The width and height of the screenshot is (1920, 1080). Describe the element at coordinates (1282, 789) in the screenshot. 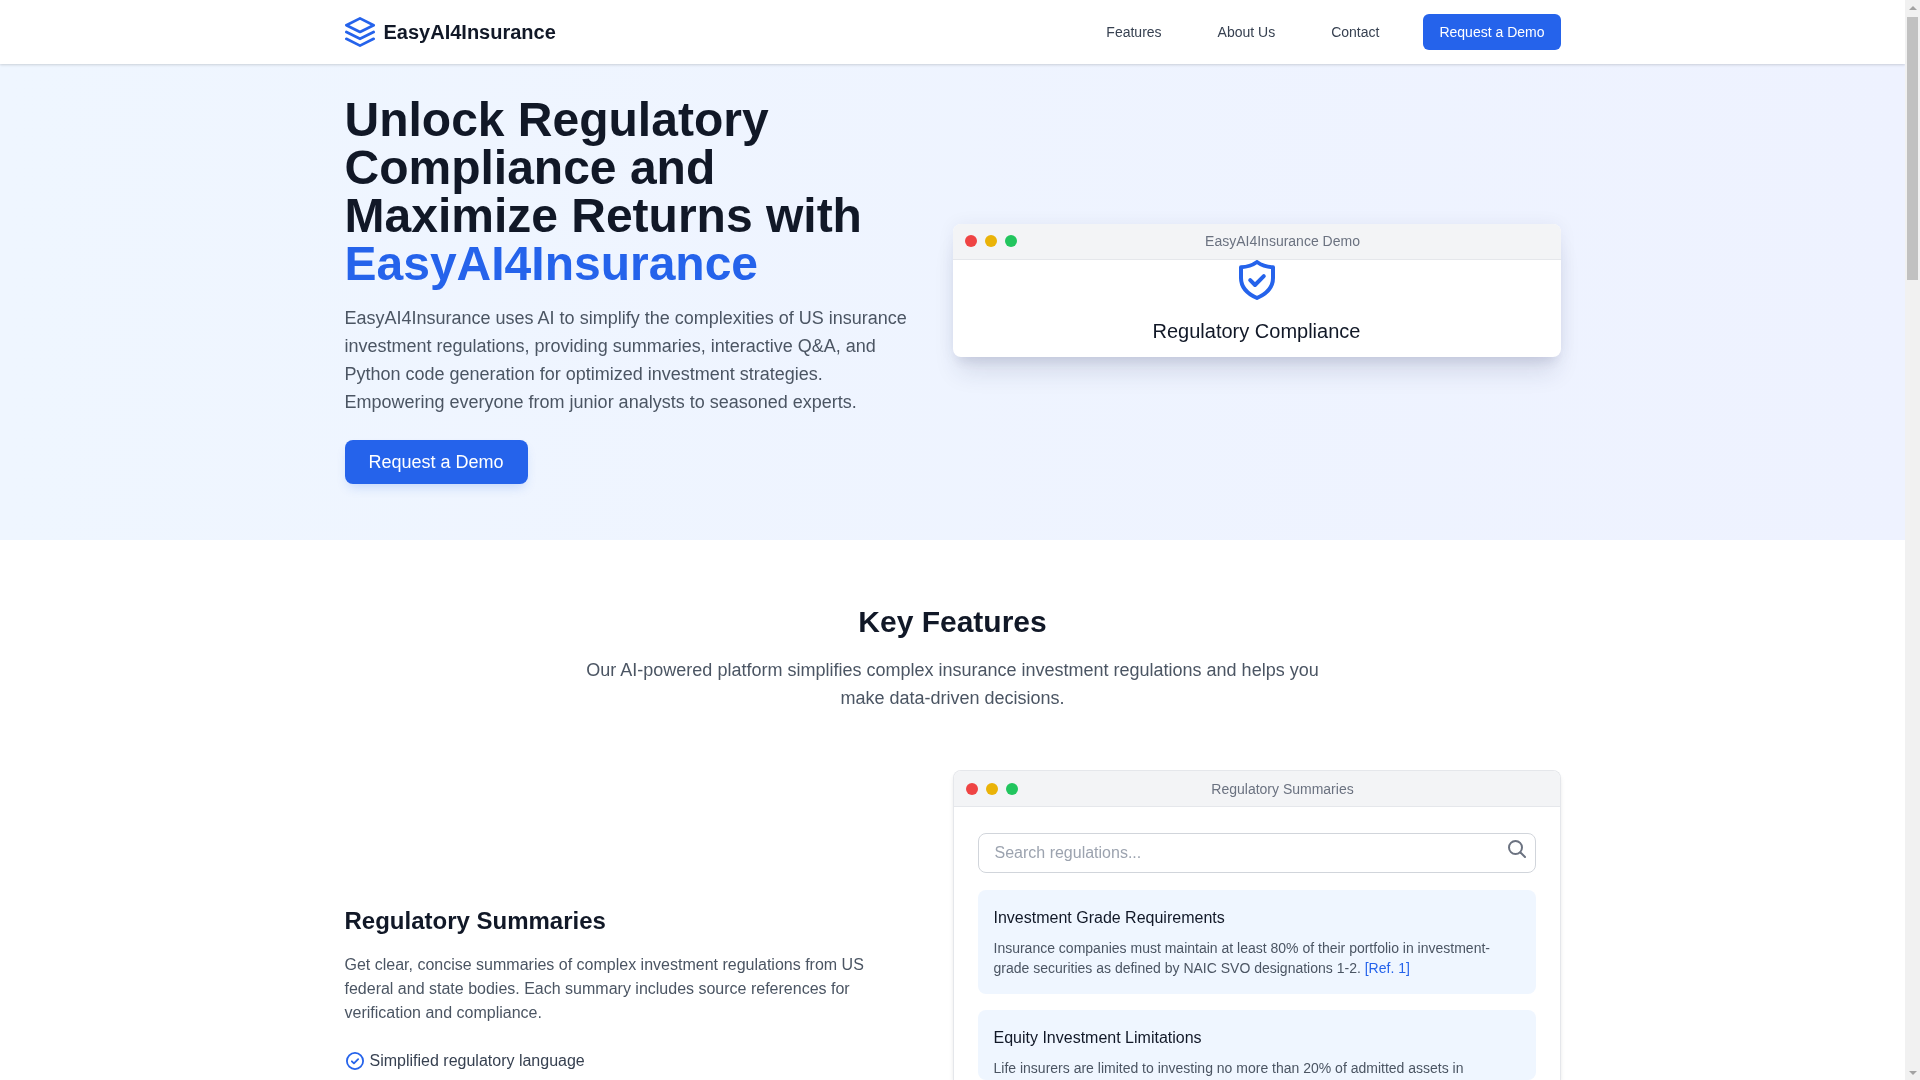

I see `window-title: Regulatory Summaries` at that location.